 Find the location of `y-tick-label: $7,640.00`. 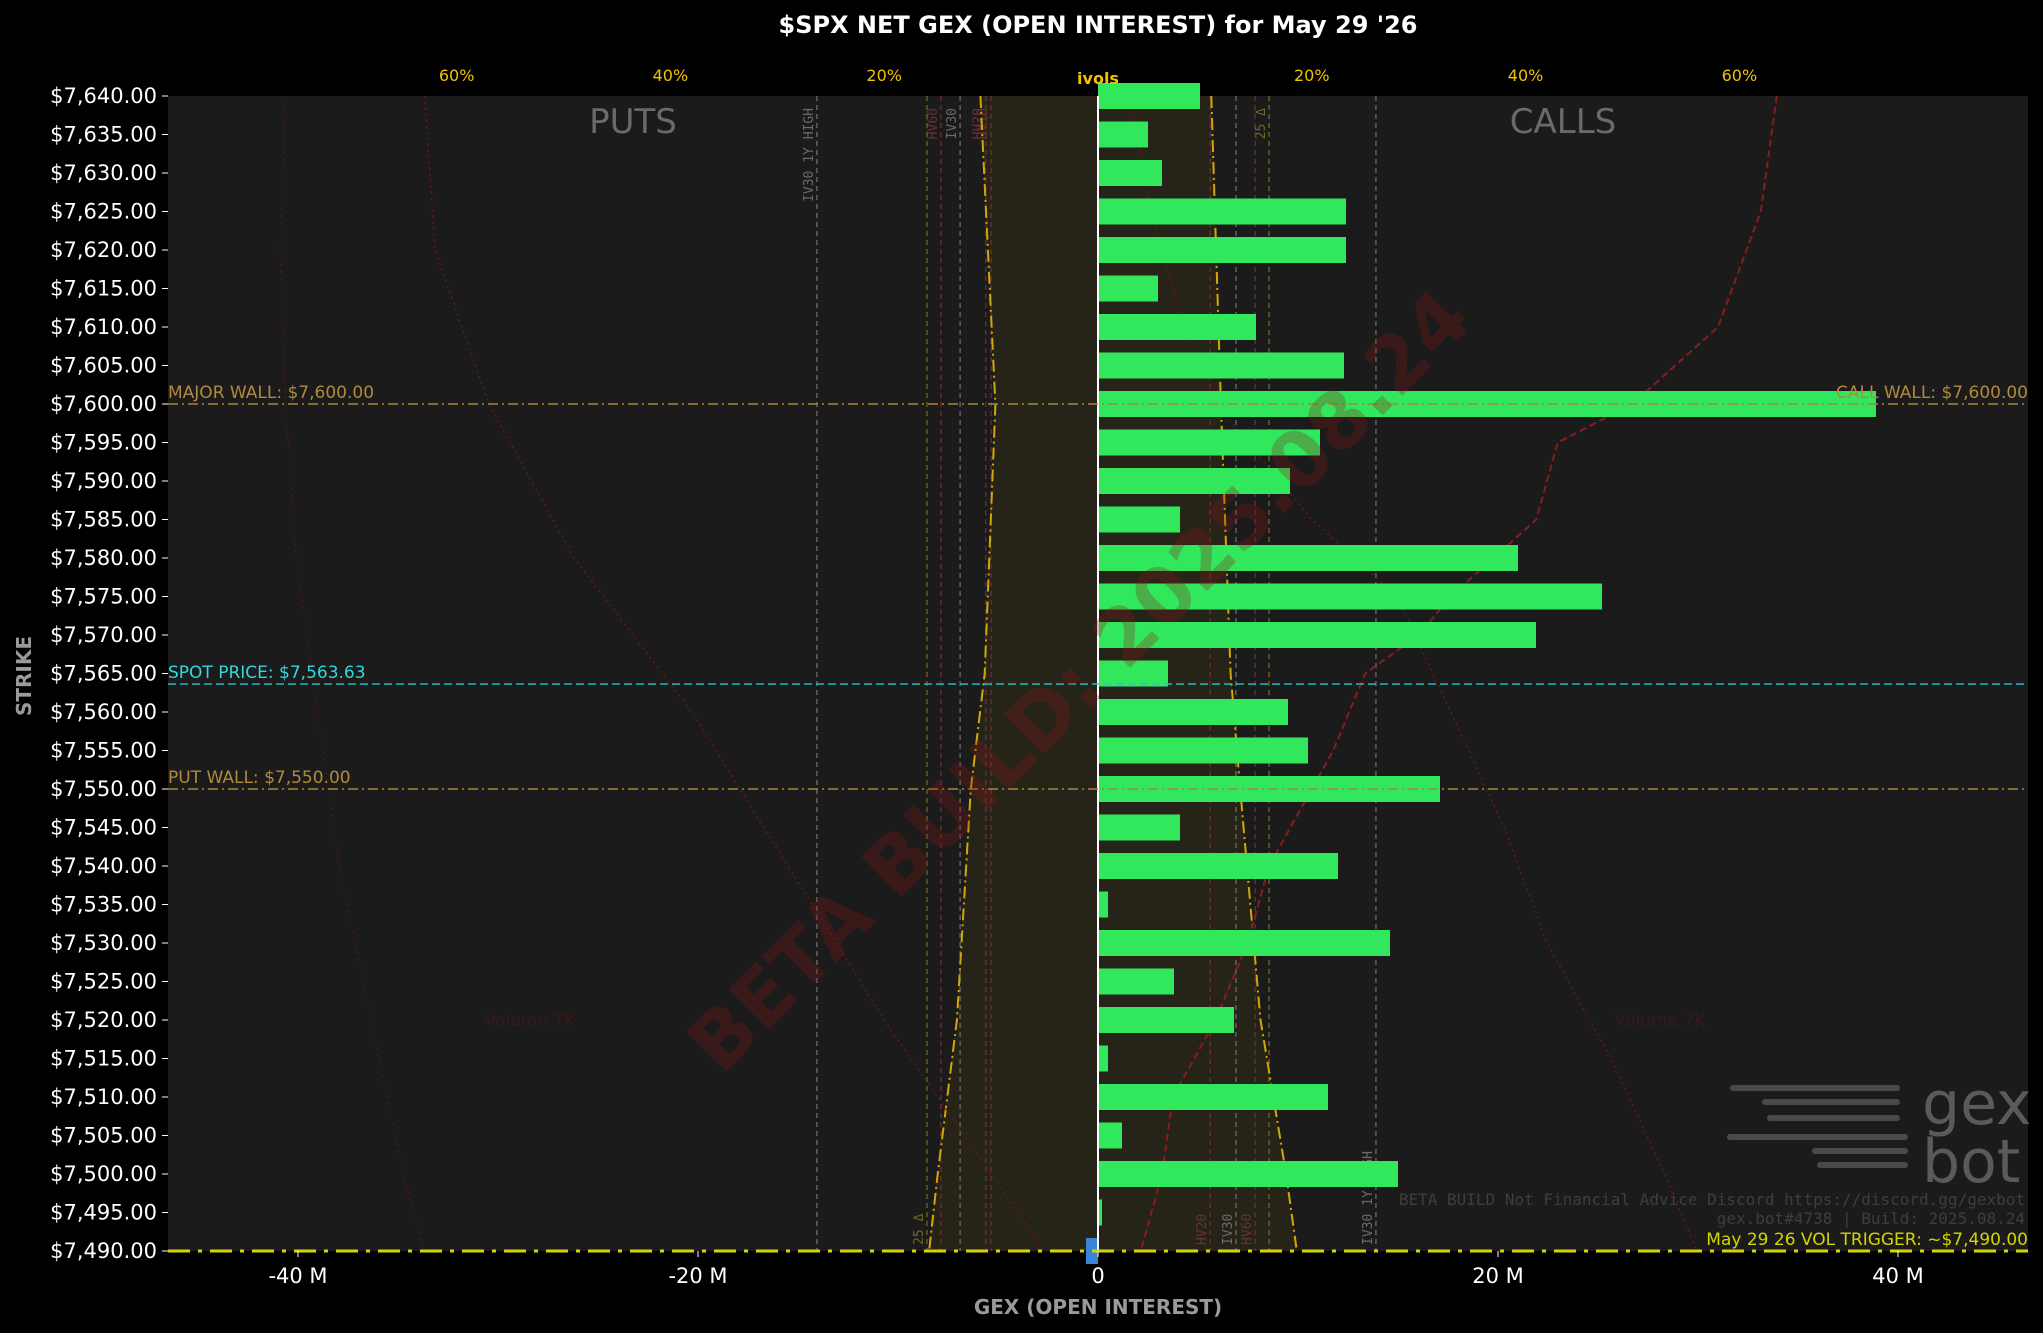

y-tick-label: $7,640.00 is located at coordinates (103, 96).